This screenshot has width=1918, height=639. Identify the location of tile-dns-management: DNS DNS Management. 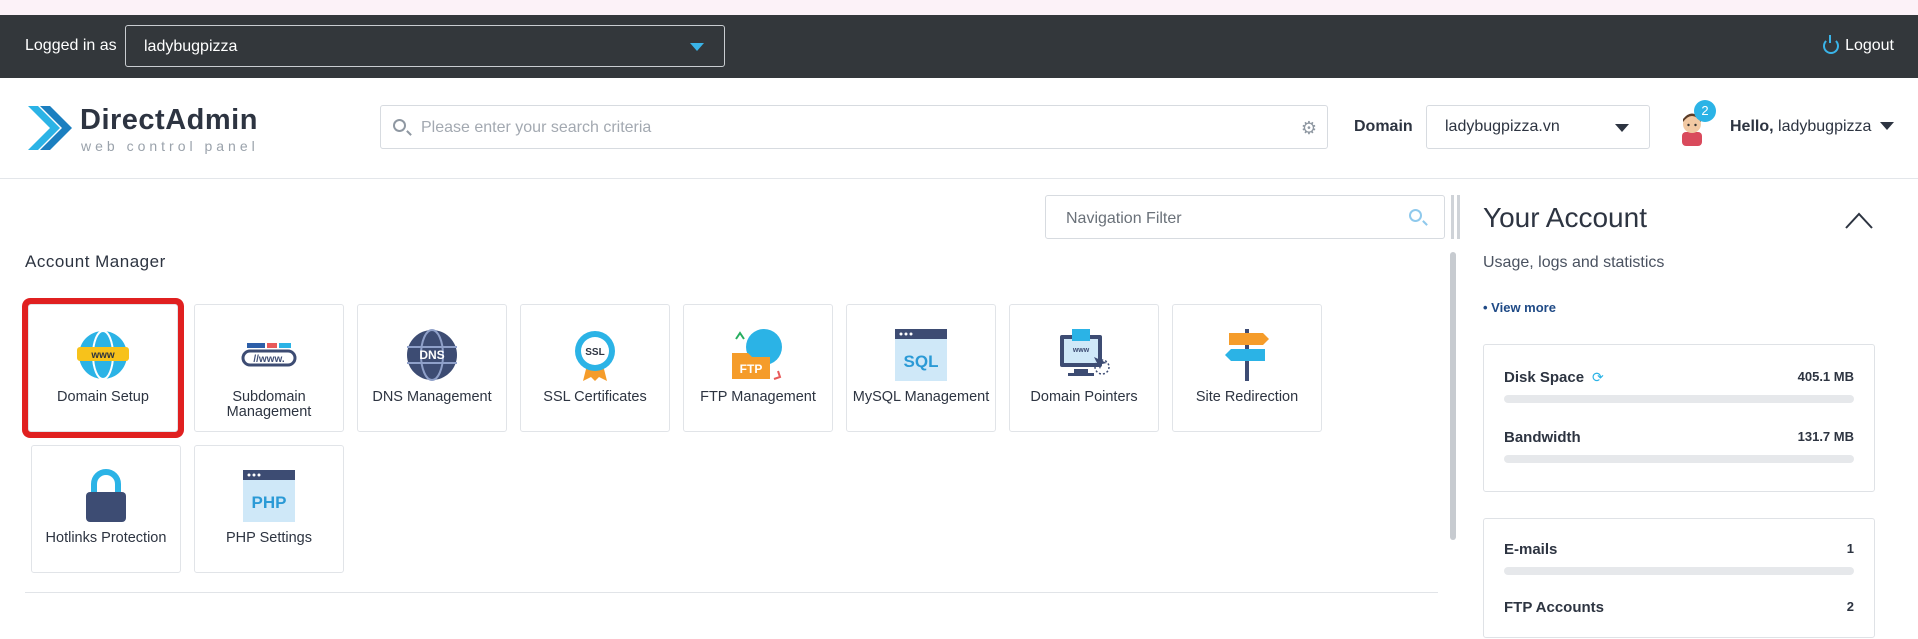
(432, 368).